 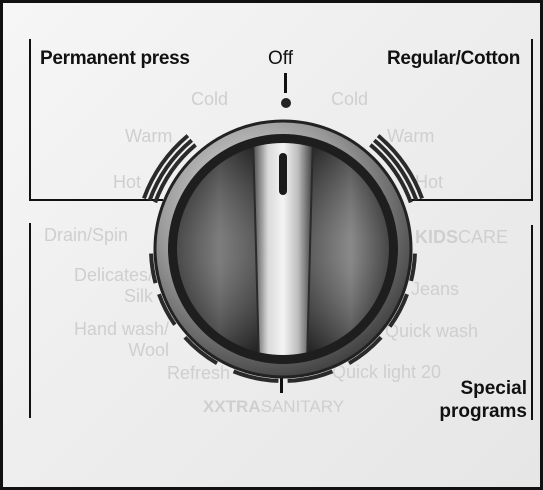 I want to click on off-indicator-dot-icon, so click(x=286, y=103).